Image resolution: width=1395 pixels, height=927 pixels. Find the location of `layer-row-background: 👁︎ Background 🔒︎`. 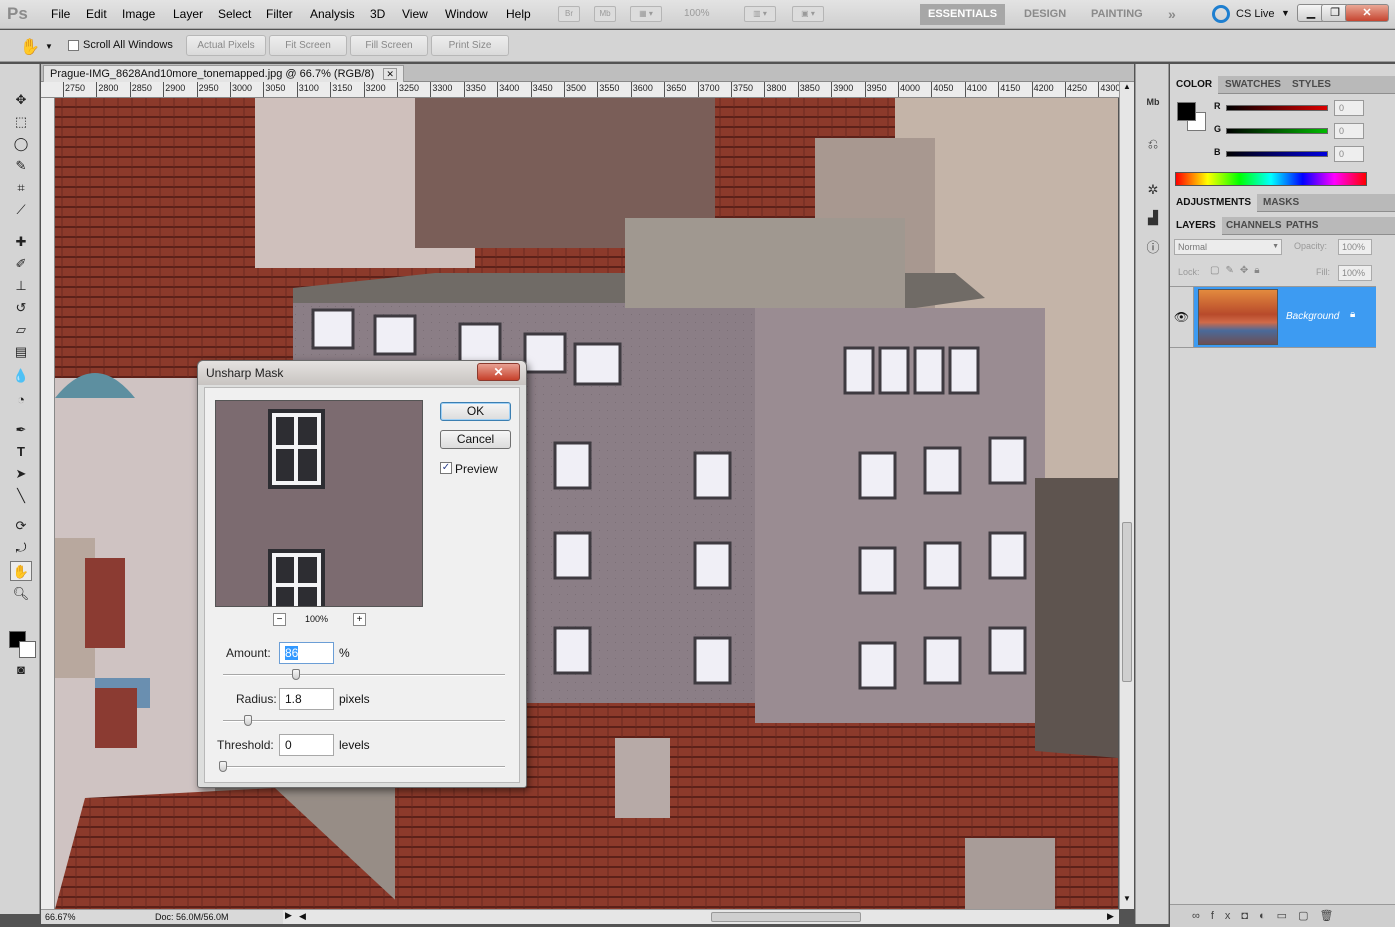

layer-row-background: 👁︎ Background 🔒︎ is located at coordinates (1273, 317).